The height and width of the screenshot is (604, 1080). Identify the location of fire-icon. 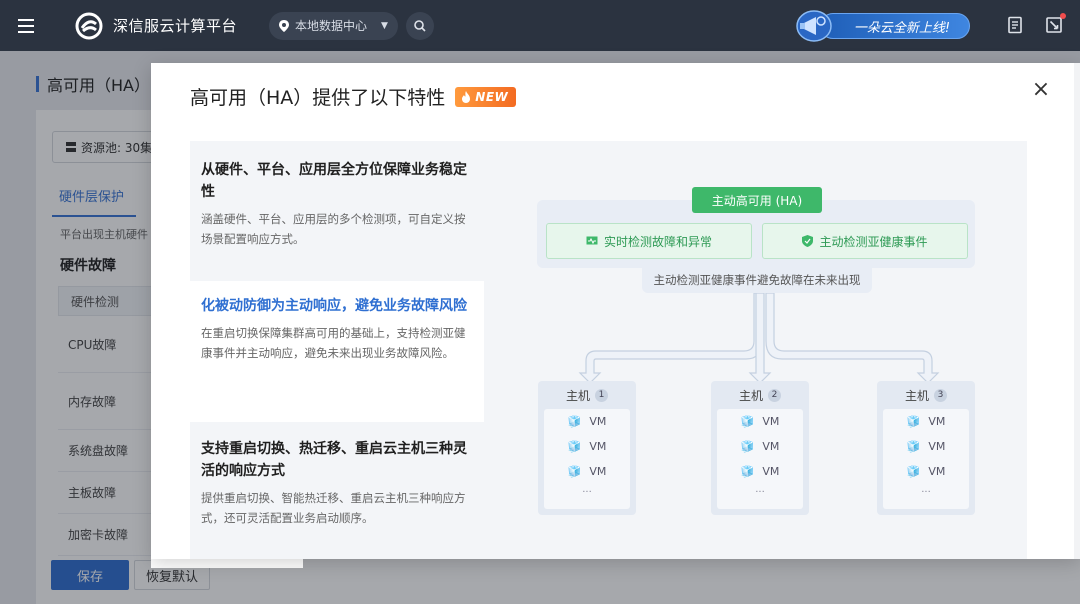
(466, 96).